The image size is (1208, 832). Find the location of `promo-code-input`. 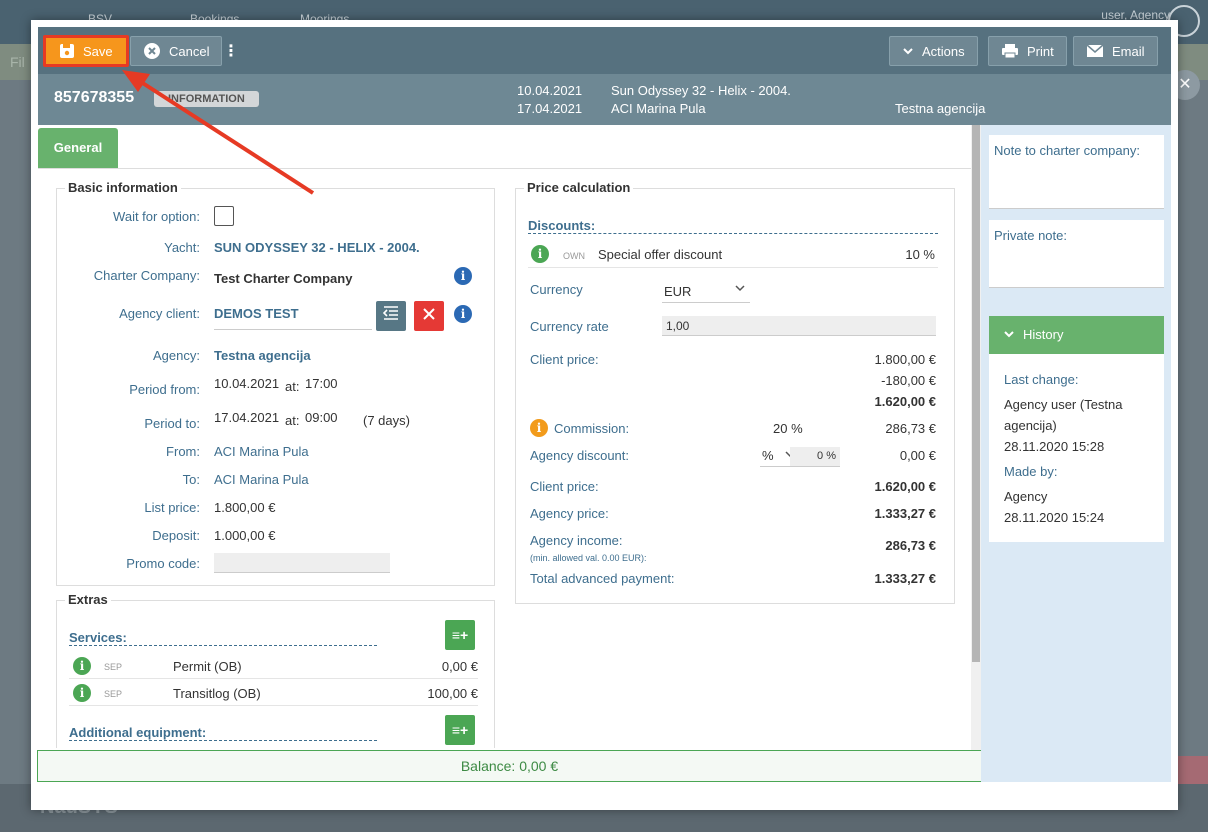

promo-code-input is located at coordinates (302, 563).